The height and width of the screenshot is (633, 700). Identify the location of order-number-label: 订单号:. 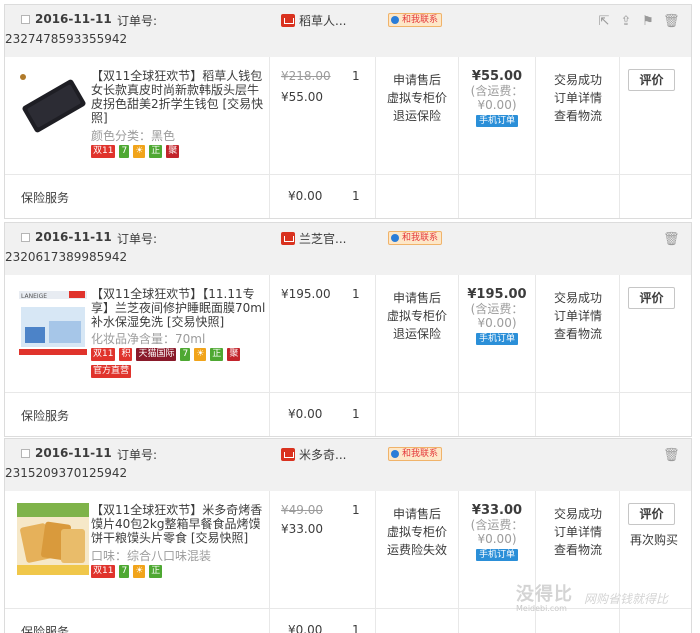
(137, 21).